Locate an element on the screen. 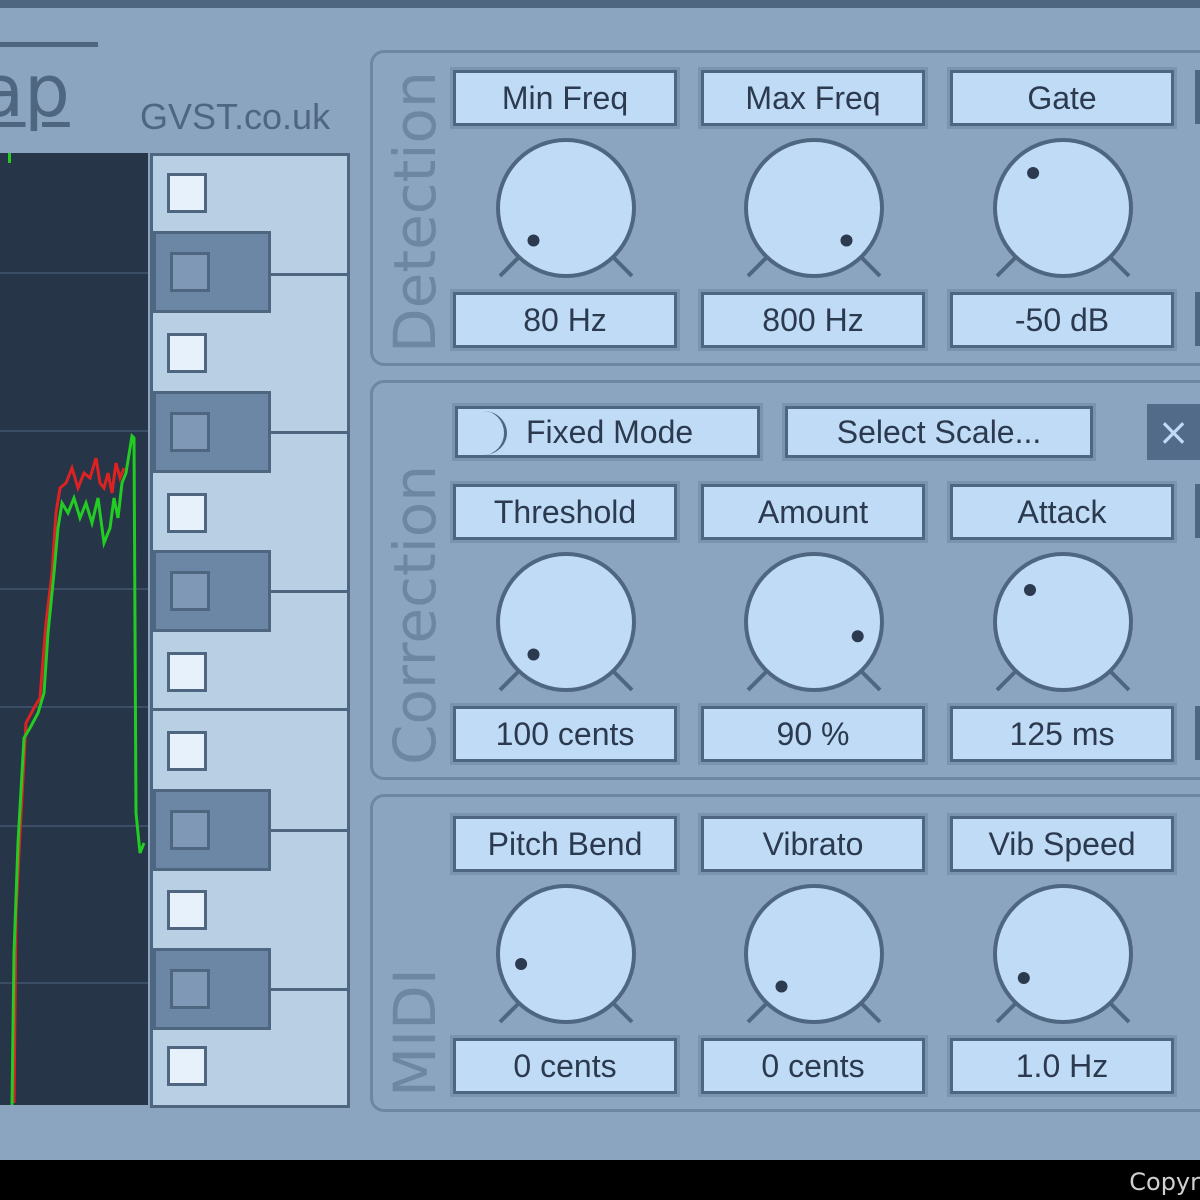 This screenshot has width=1200, height=1200. midi-pitch-bend-value: 0 cents is located at coordinates (565, 1066).